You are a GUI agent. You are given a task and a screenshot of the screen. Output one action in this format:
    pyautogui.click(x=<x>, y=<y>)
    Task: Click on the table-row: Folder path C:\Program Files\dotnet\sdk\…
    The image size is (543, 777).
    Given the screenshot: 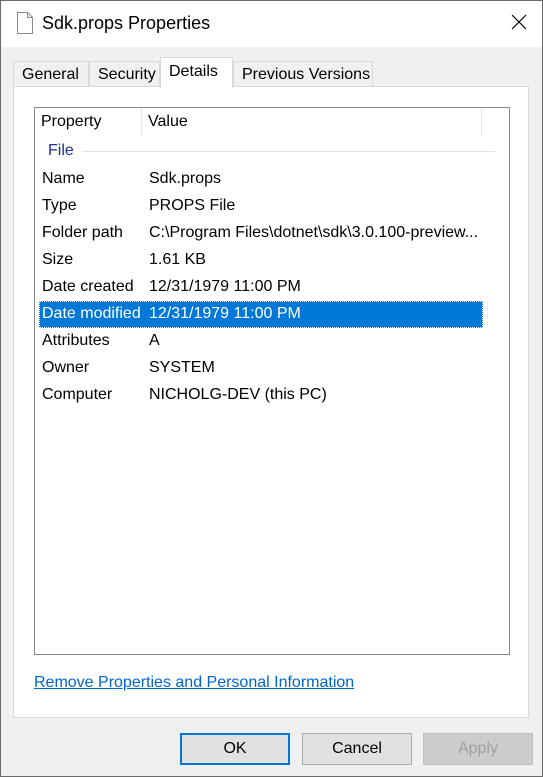 What is the action you would take?
    pyautogui.click(x=261, y=233)
    